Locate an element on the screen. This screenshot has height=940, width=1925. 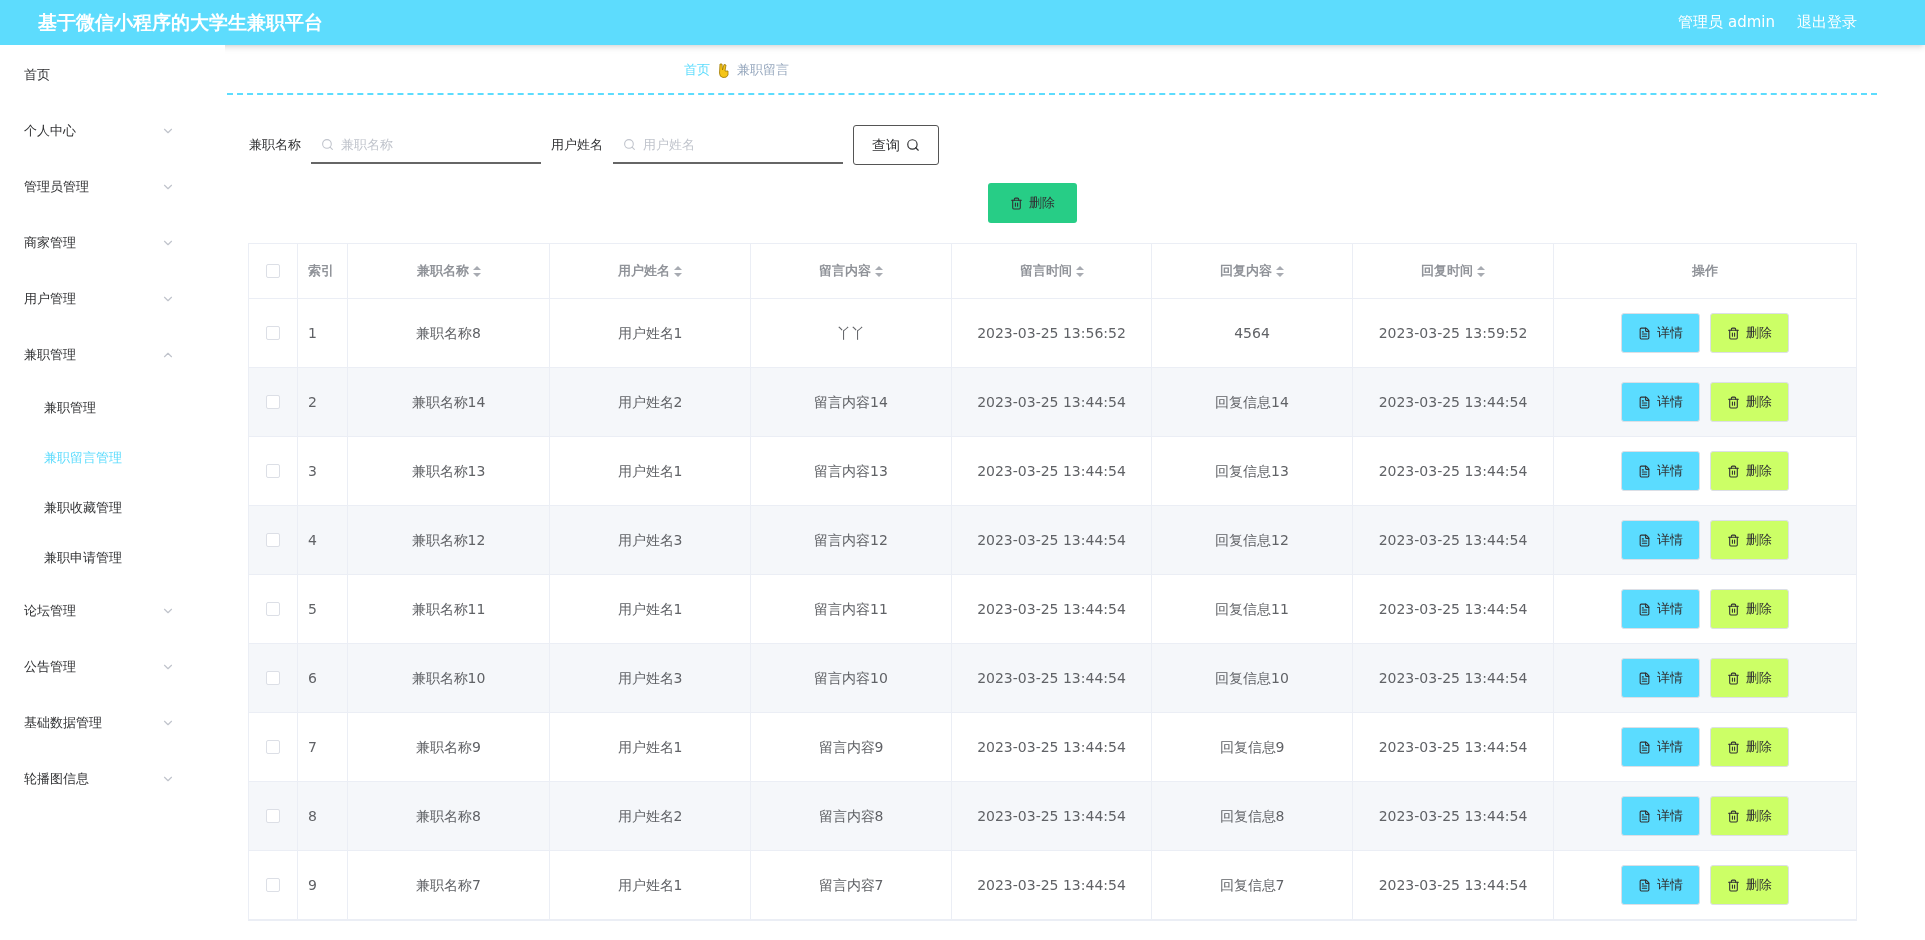
sidebar-item: 商家管理 is located at coordinates (112, 243).